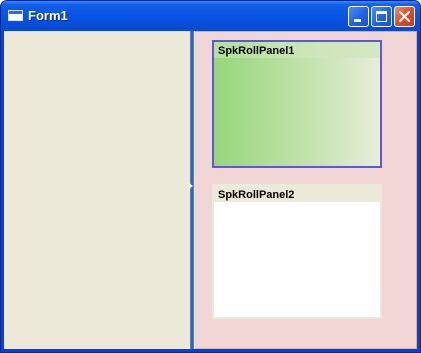 The width and height of the screenshot is (421, 353). Describe the element at coordinates (297, 112) in the screenshot. I see `roll-panel-1-body` at that location.